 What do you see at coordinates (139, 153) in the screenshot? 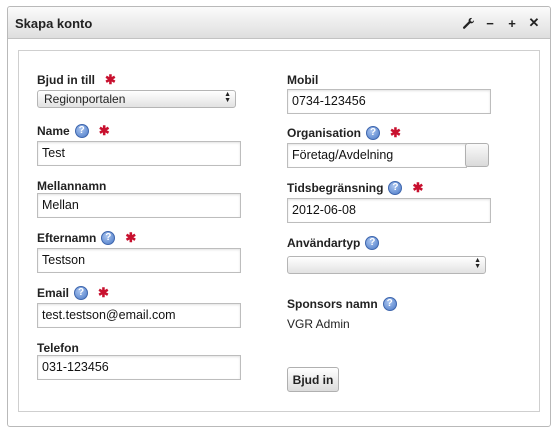
I see `name-input: Test` at bounding box center [139, 153].